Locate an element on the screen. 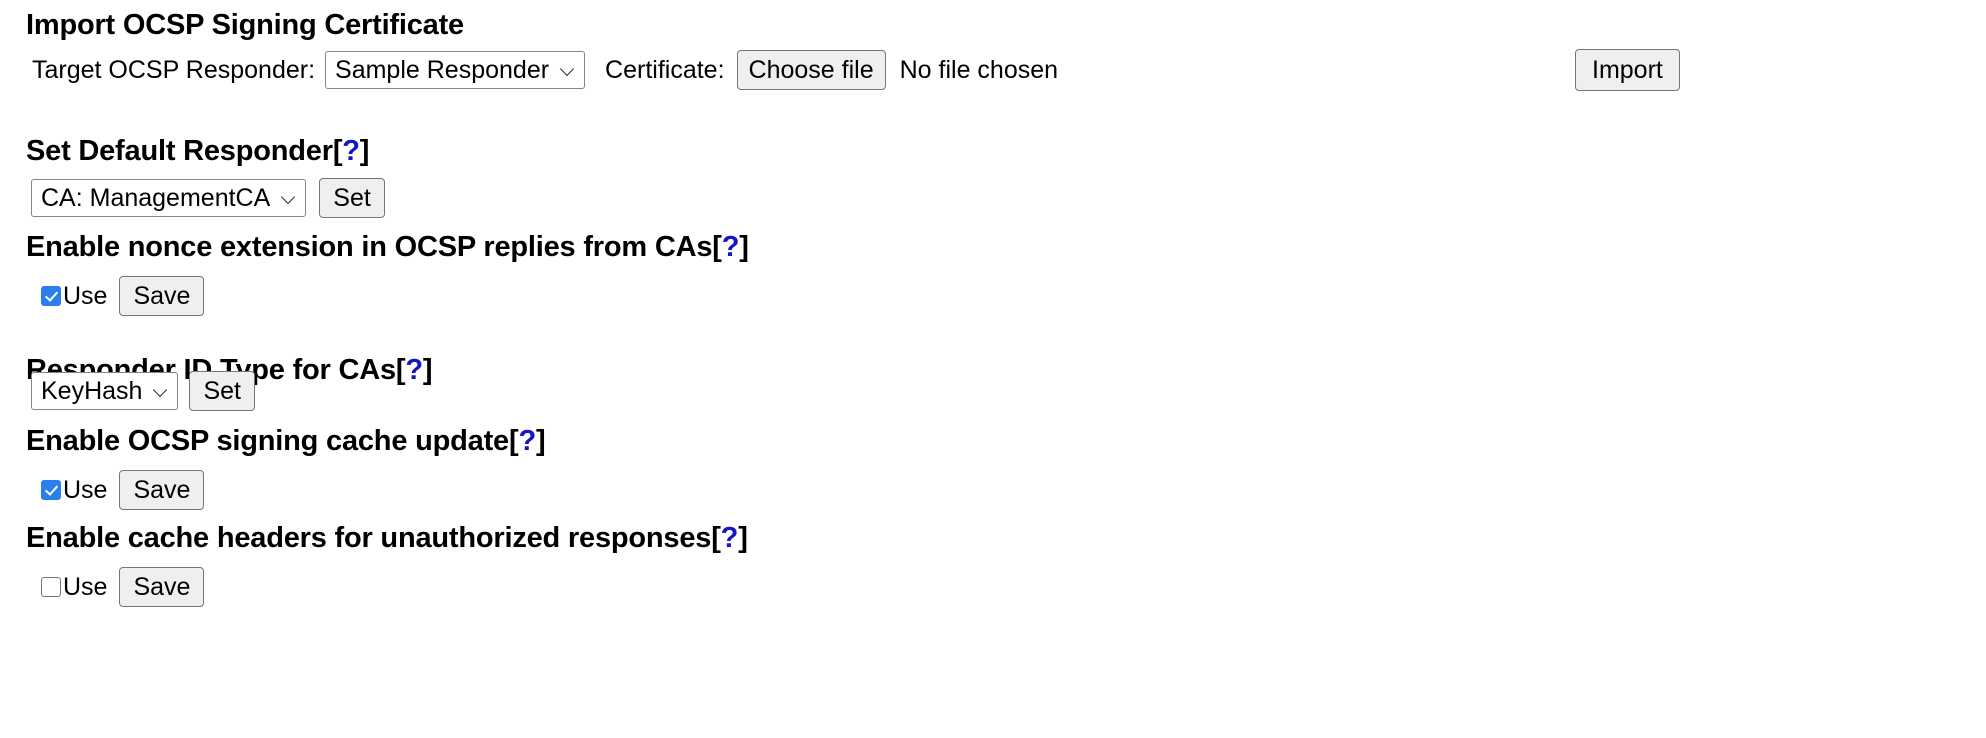 Image resolution: width=1986 pixels, height=738 pixels. help-marker-responder-id-type: [?] is located at coordinates (414, 370).